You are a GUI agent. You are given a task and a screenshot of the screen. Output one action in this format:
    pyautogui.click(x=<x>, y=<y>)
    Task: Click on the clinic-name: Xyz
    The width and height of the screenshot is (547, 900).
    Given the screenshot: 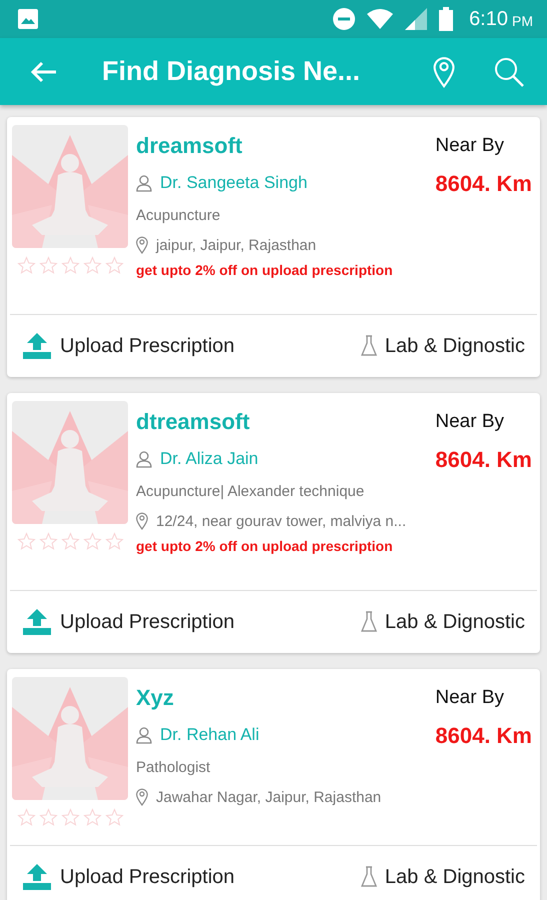 What is the action you would take?
    pyautogui.click(x=155, y=698)
    